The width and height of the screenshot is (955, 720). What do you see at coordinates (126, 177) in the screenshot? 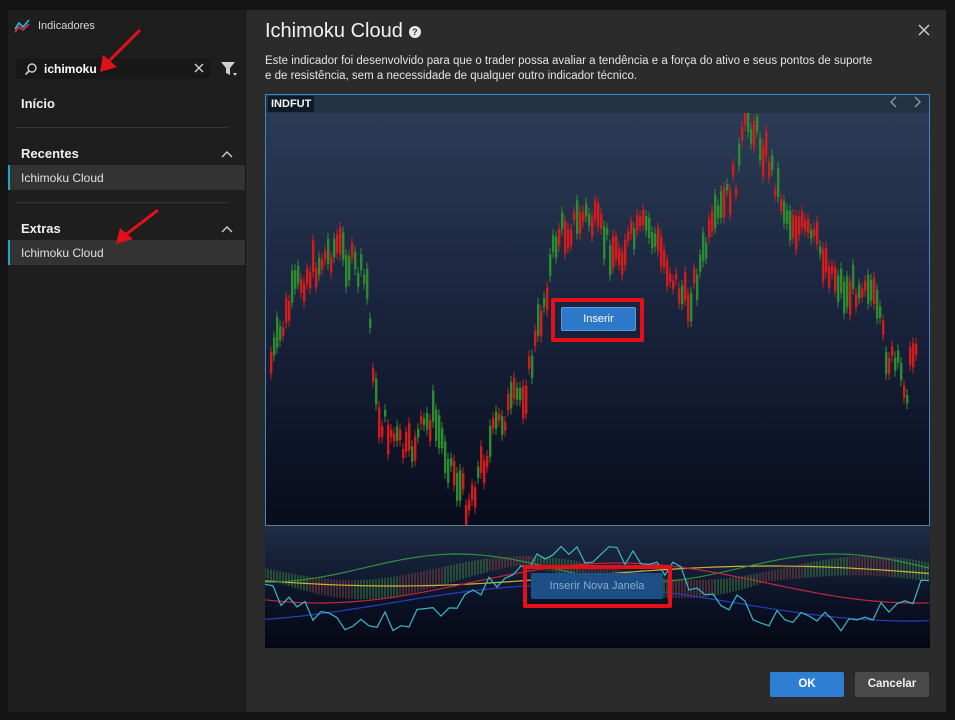
I see `sidebar-item-ichimoku-recent: Ichimoku Cloud` at bounding box center [126, 177].